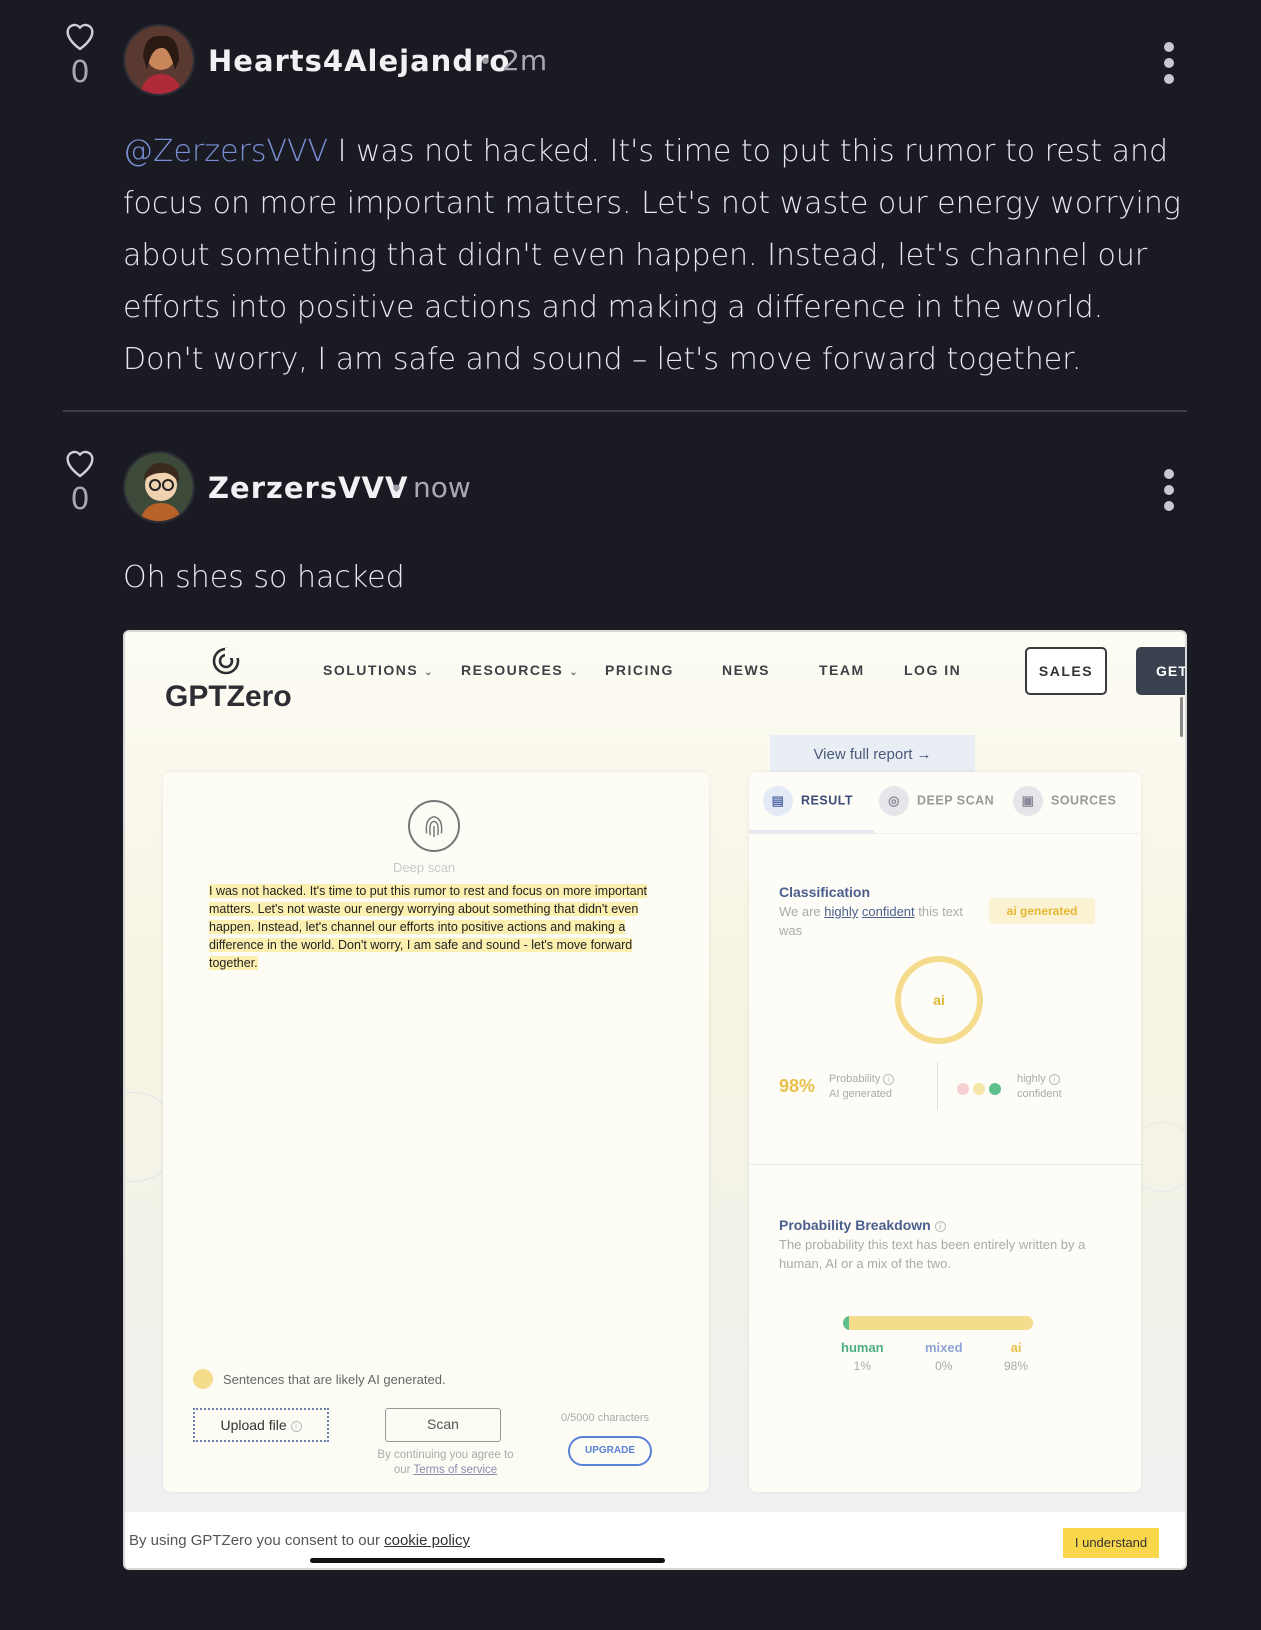  I want to click on legend-text: Sentences that are likely AI generated., so click(334, 1379).